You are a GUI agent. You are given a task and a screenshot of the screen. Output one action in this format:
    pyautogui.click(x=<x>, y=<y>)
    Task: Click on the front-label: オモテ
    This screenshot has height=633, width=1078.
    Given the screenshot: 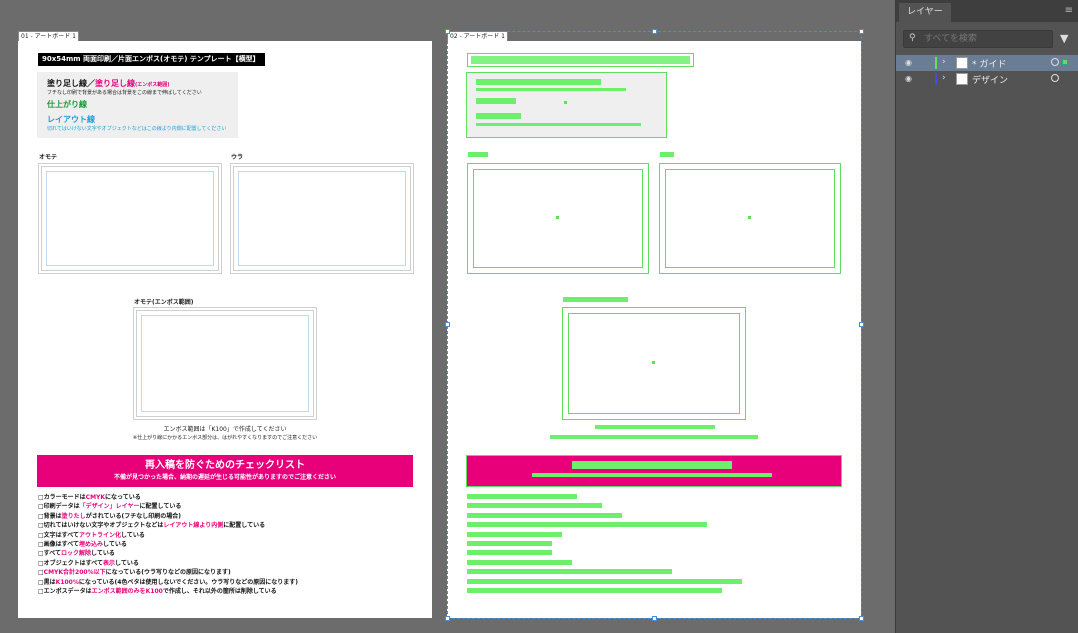 What is the action you would take?
    pyautogui.click(x=48, y=157)
    